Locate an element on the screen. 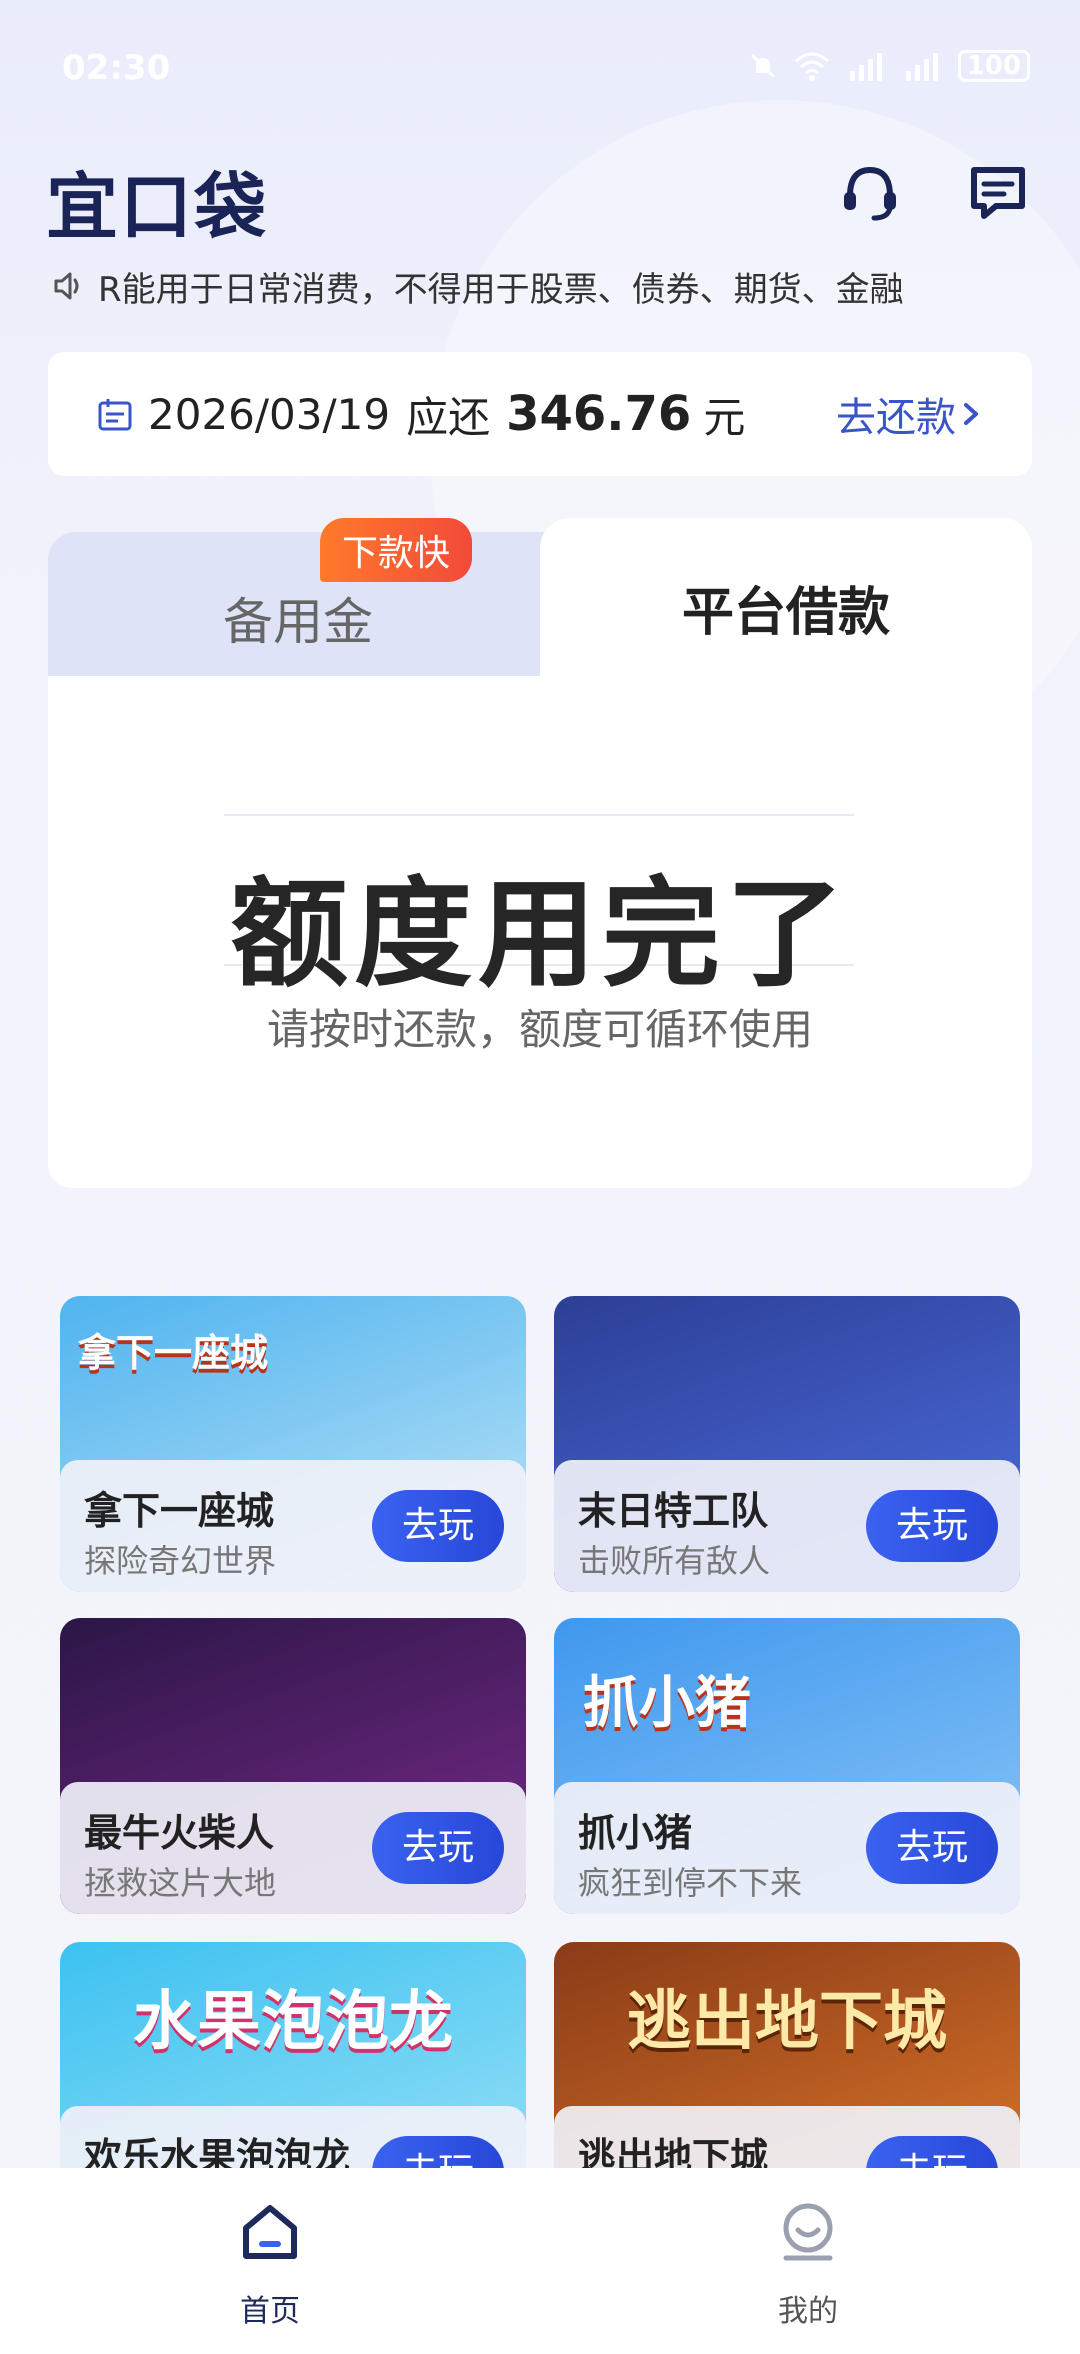  repayment-amount: 346.76 is located at coordinates (599, 414).